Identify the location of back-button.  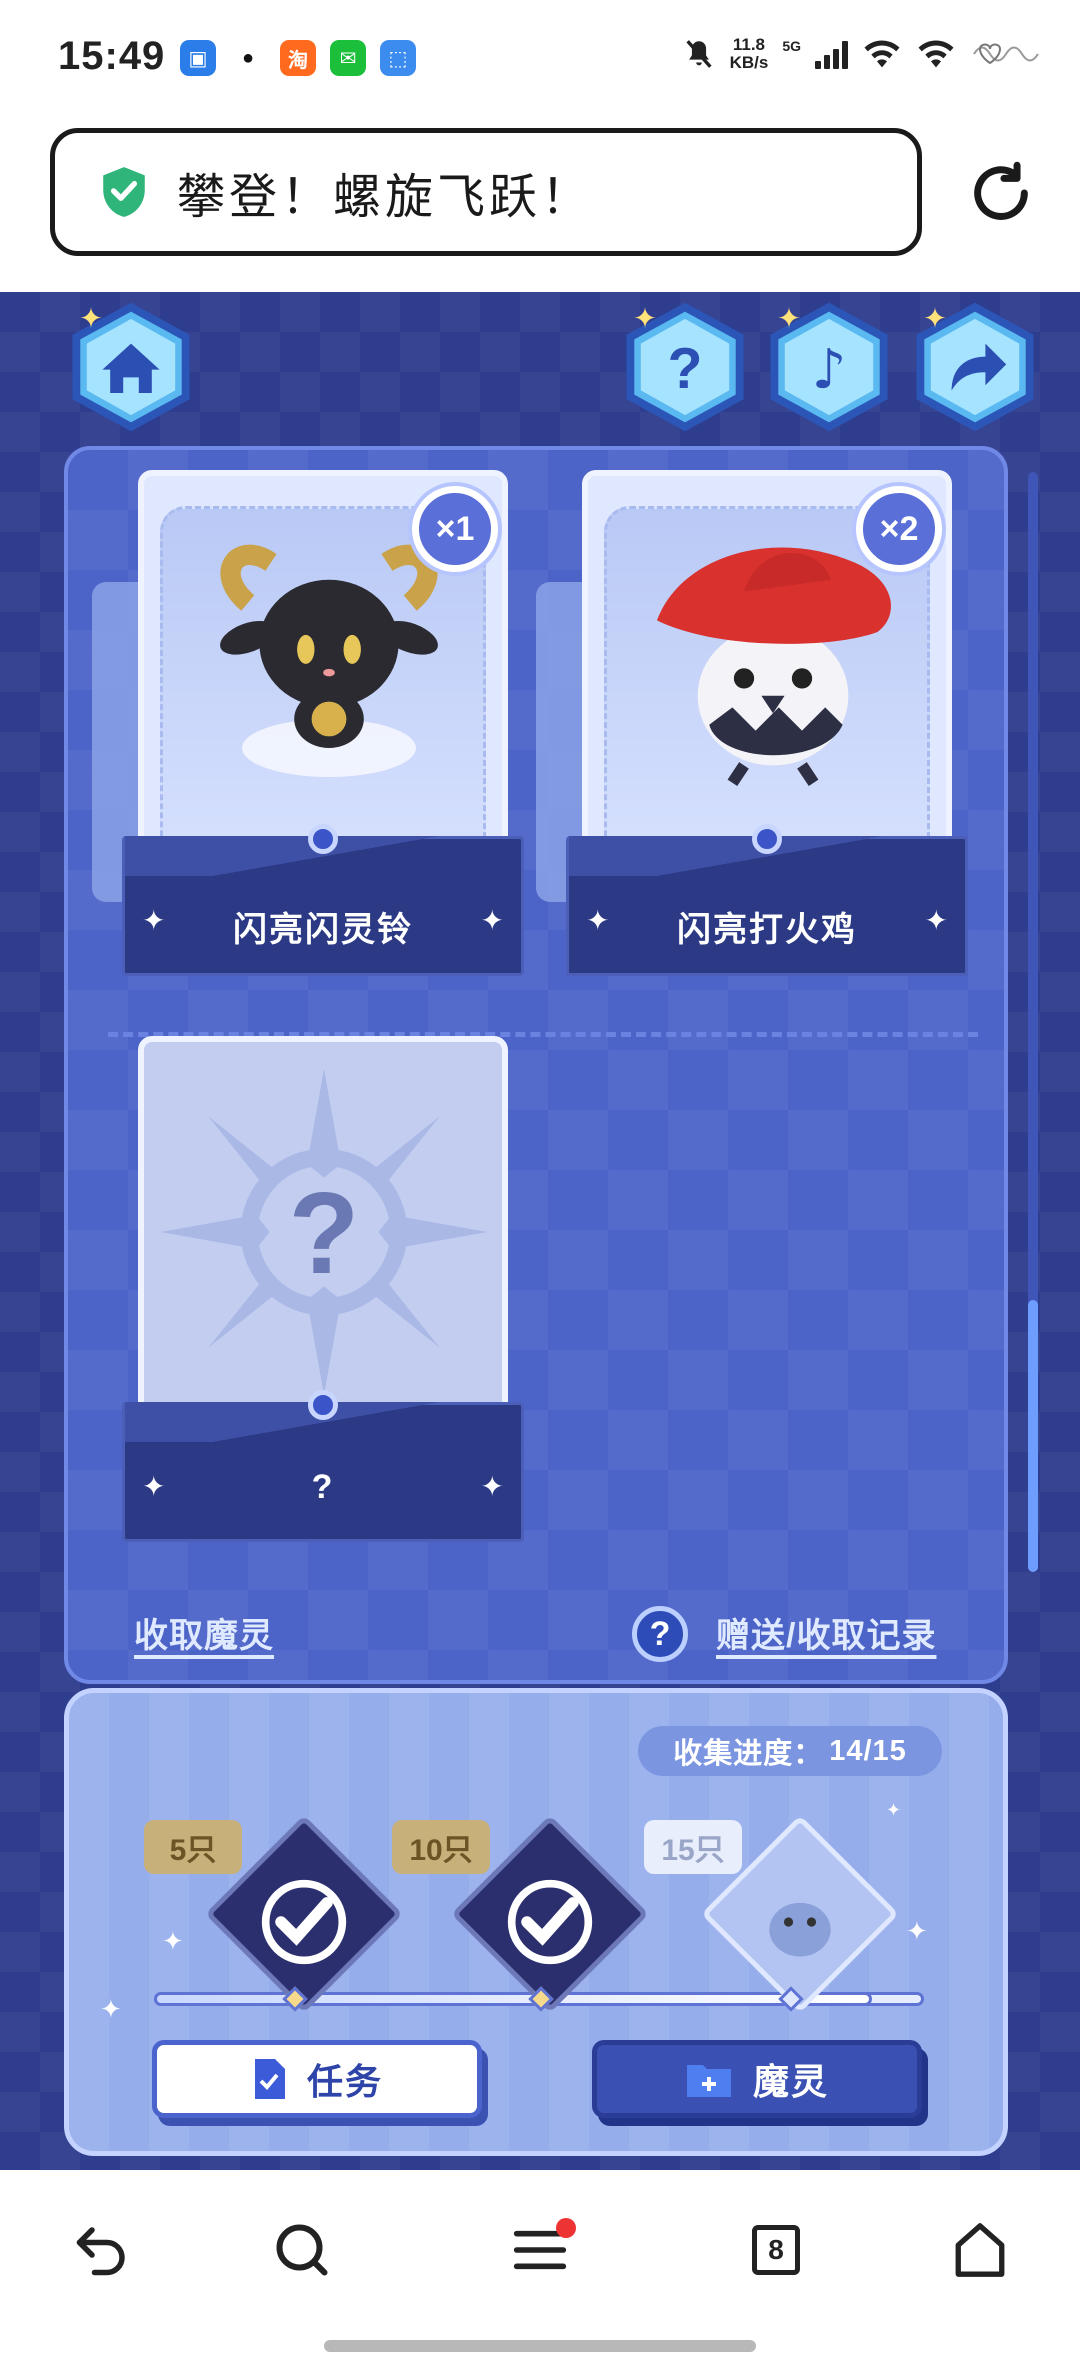
(102, 2250).